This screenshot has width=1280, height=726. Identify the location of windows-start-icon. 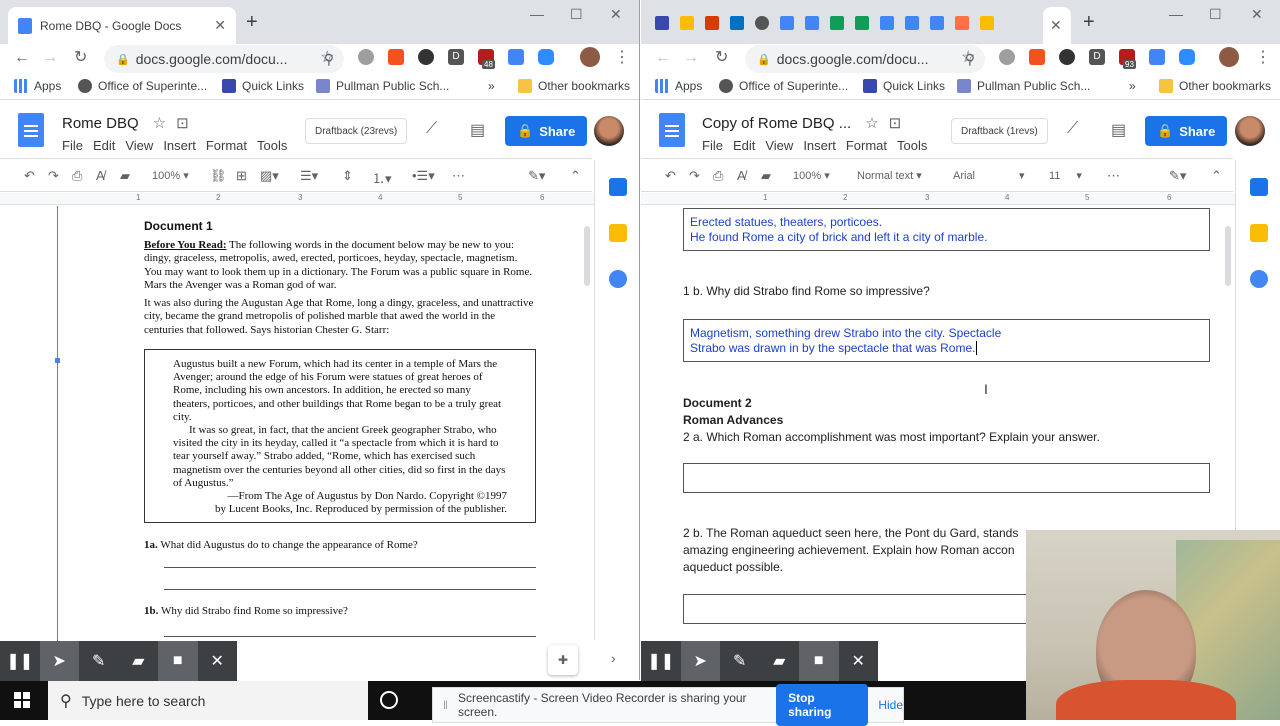
(22, 700).